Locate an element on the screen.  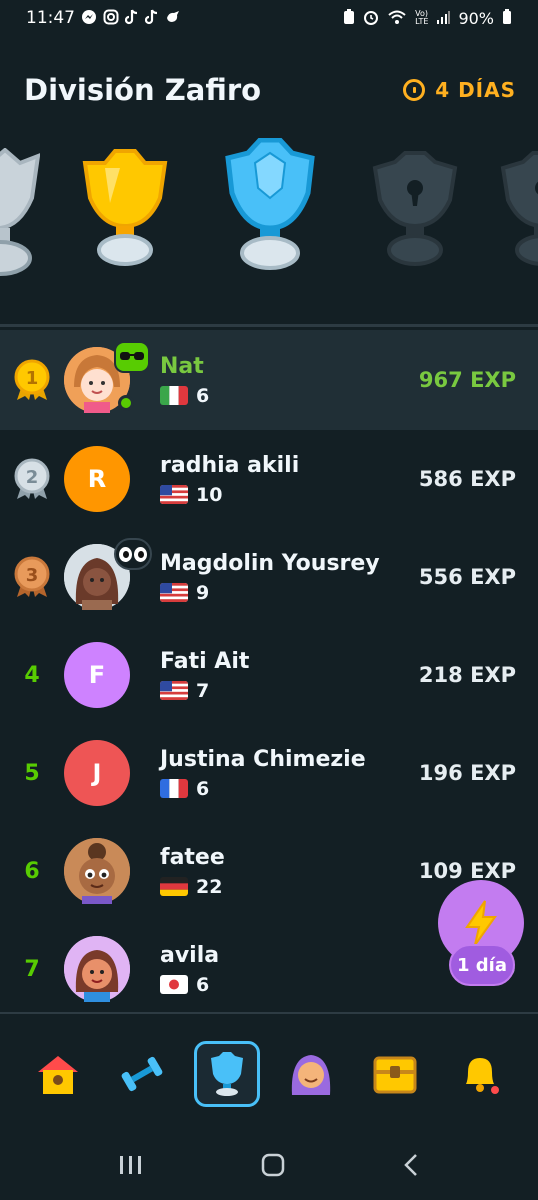
user-info: Justina Chimezie 6 is located at coordinates (263, 773).